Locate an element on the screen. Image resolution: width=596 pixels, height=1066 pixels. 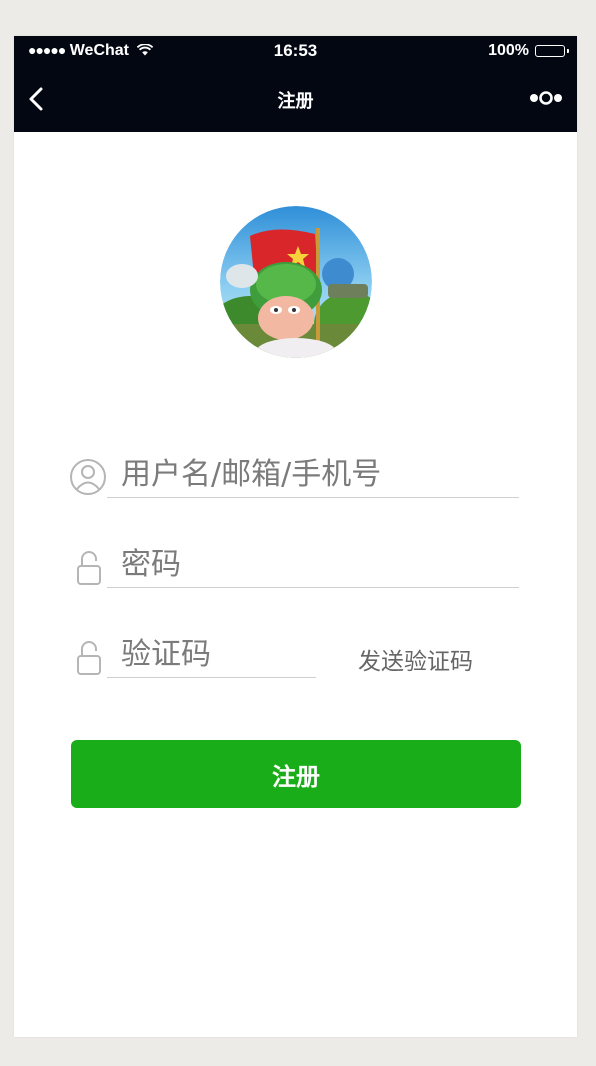
user-icon is located at coordinates (88, 477).